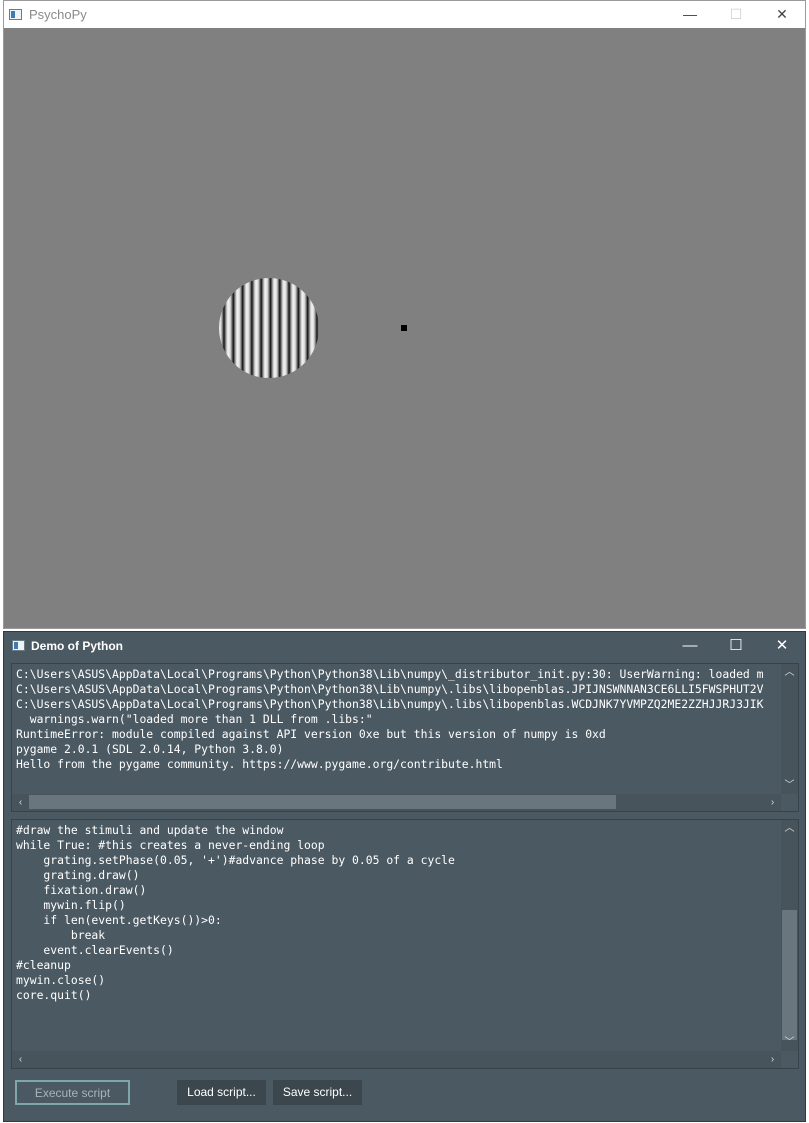  Describe the element at coordinates (269, 328) in the screenshot. I see `grating-stimulus` at that location.